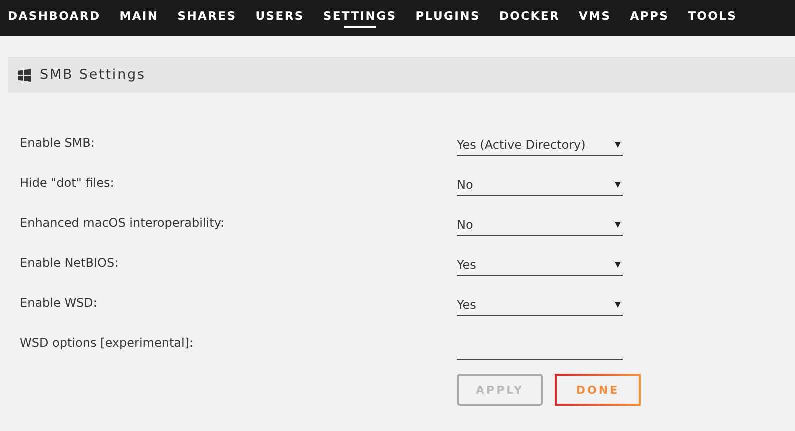 The image size is (795, 431). Describe the element at coordinates (207, 18) in the screenshot. I see `nav-tab: SHARES` at that location.